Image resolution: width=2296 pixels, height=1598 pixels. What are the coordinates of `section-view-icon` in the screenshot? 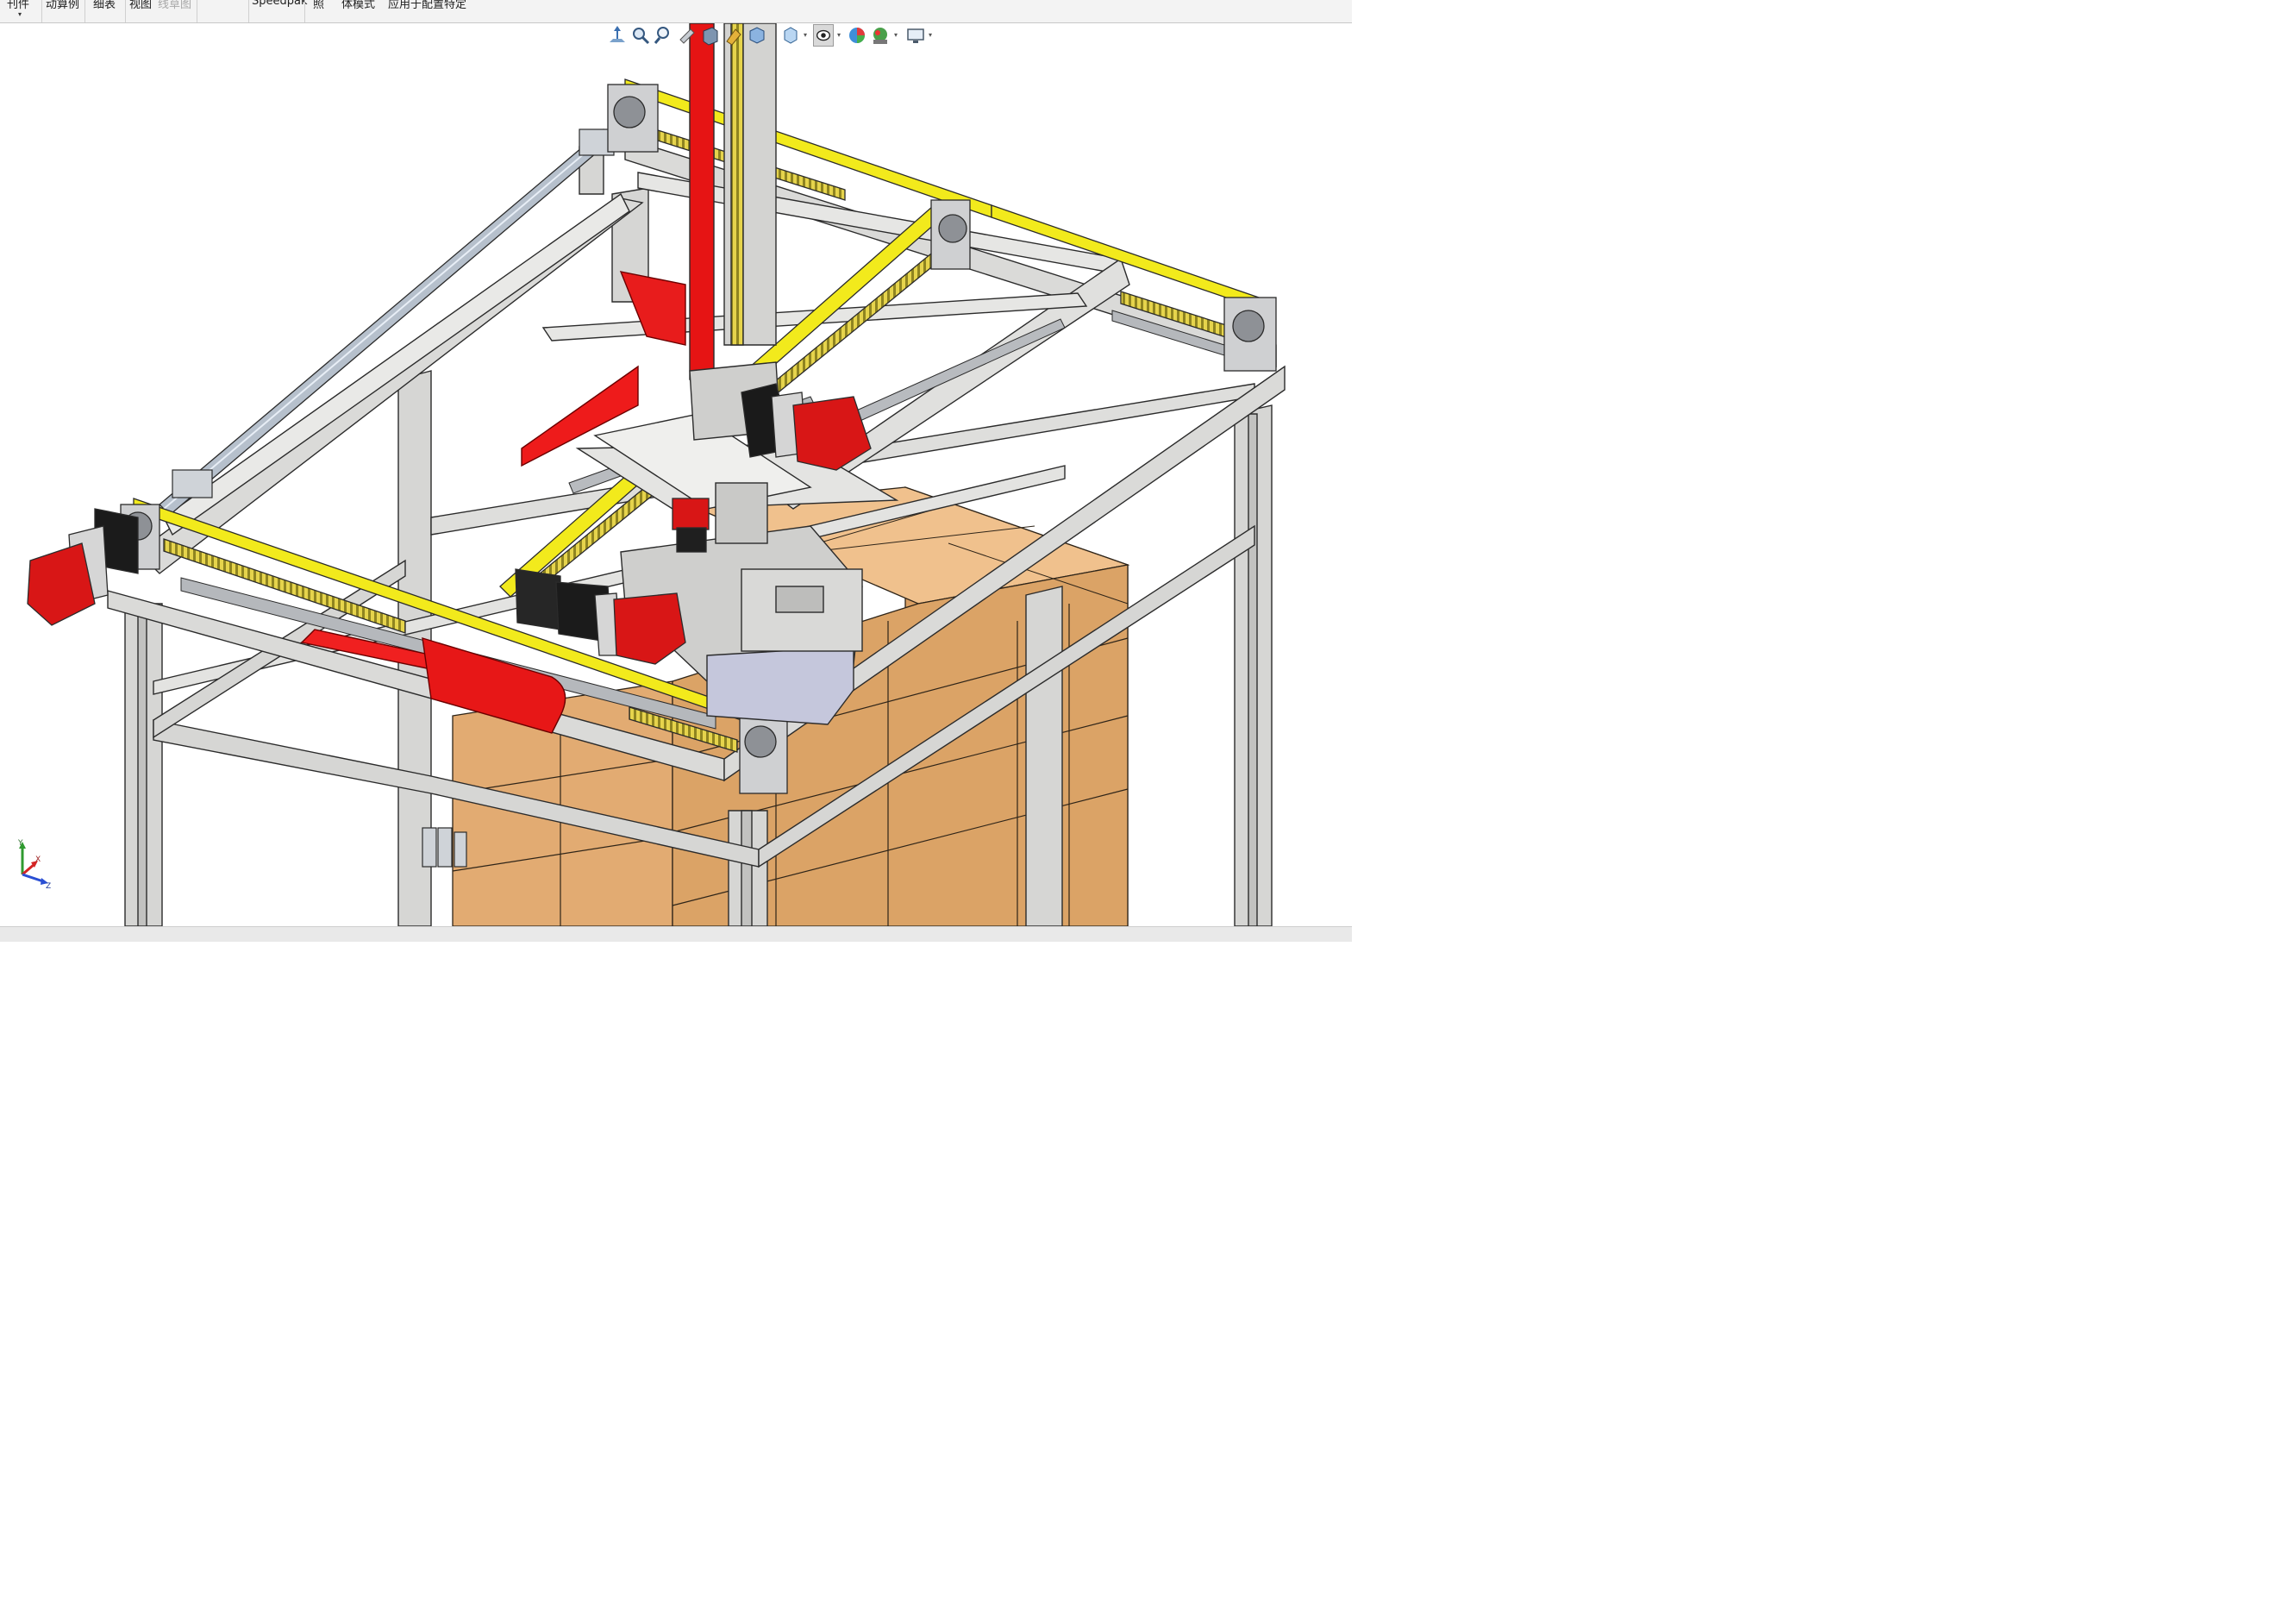 It's located at (710, 35).